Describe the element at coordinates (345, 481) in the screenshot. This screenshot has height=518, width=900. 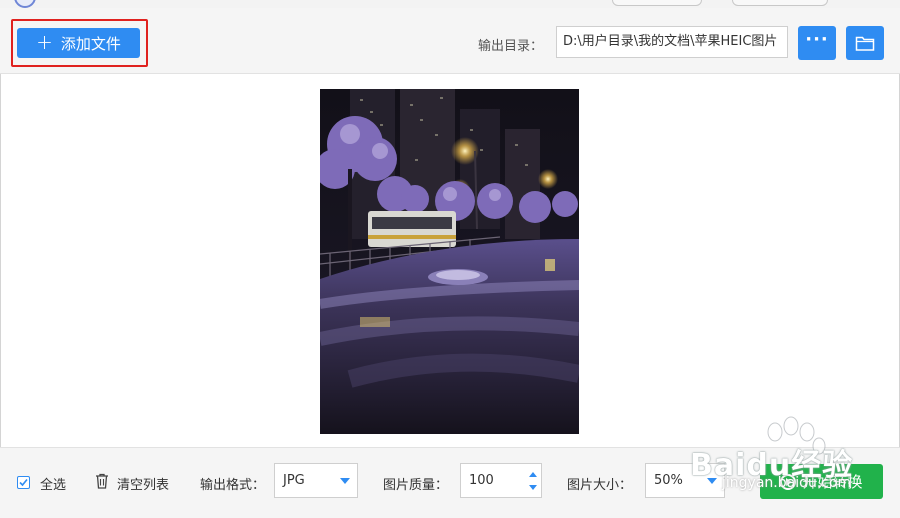
I see `chevron-down-icon` at that location.